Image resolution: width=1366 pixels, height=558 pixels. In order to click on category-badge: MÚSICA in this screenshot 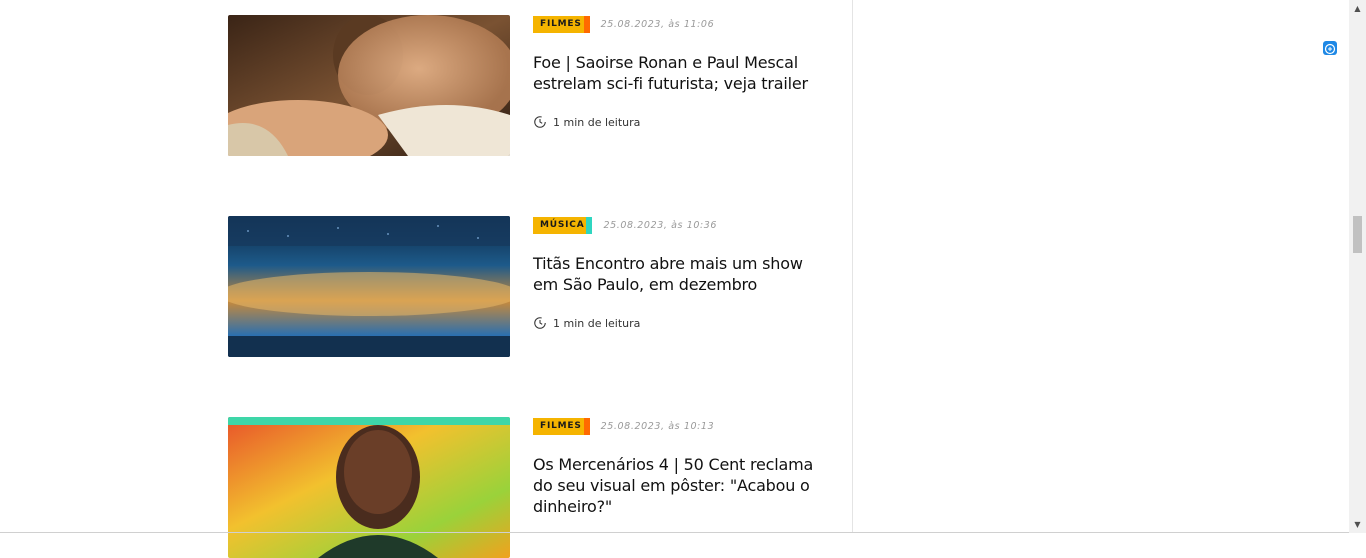, I will do `click(563, 225)`.